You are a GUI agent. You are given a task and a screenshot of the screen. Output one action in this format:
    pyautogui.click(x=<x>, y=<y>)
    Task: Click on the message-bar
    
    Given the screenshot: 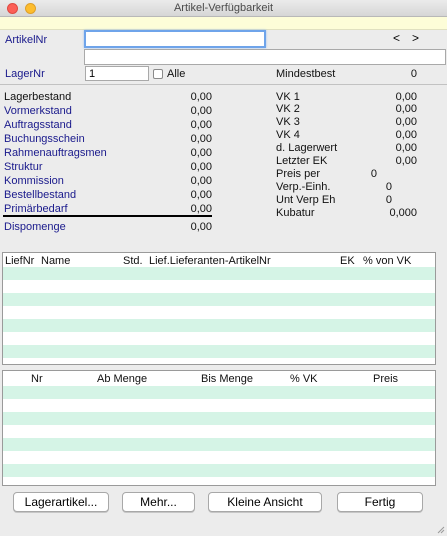 What is the action you would take?
    pyautogui.click(x=223, y=23)
    